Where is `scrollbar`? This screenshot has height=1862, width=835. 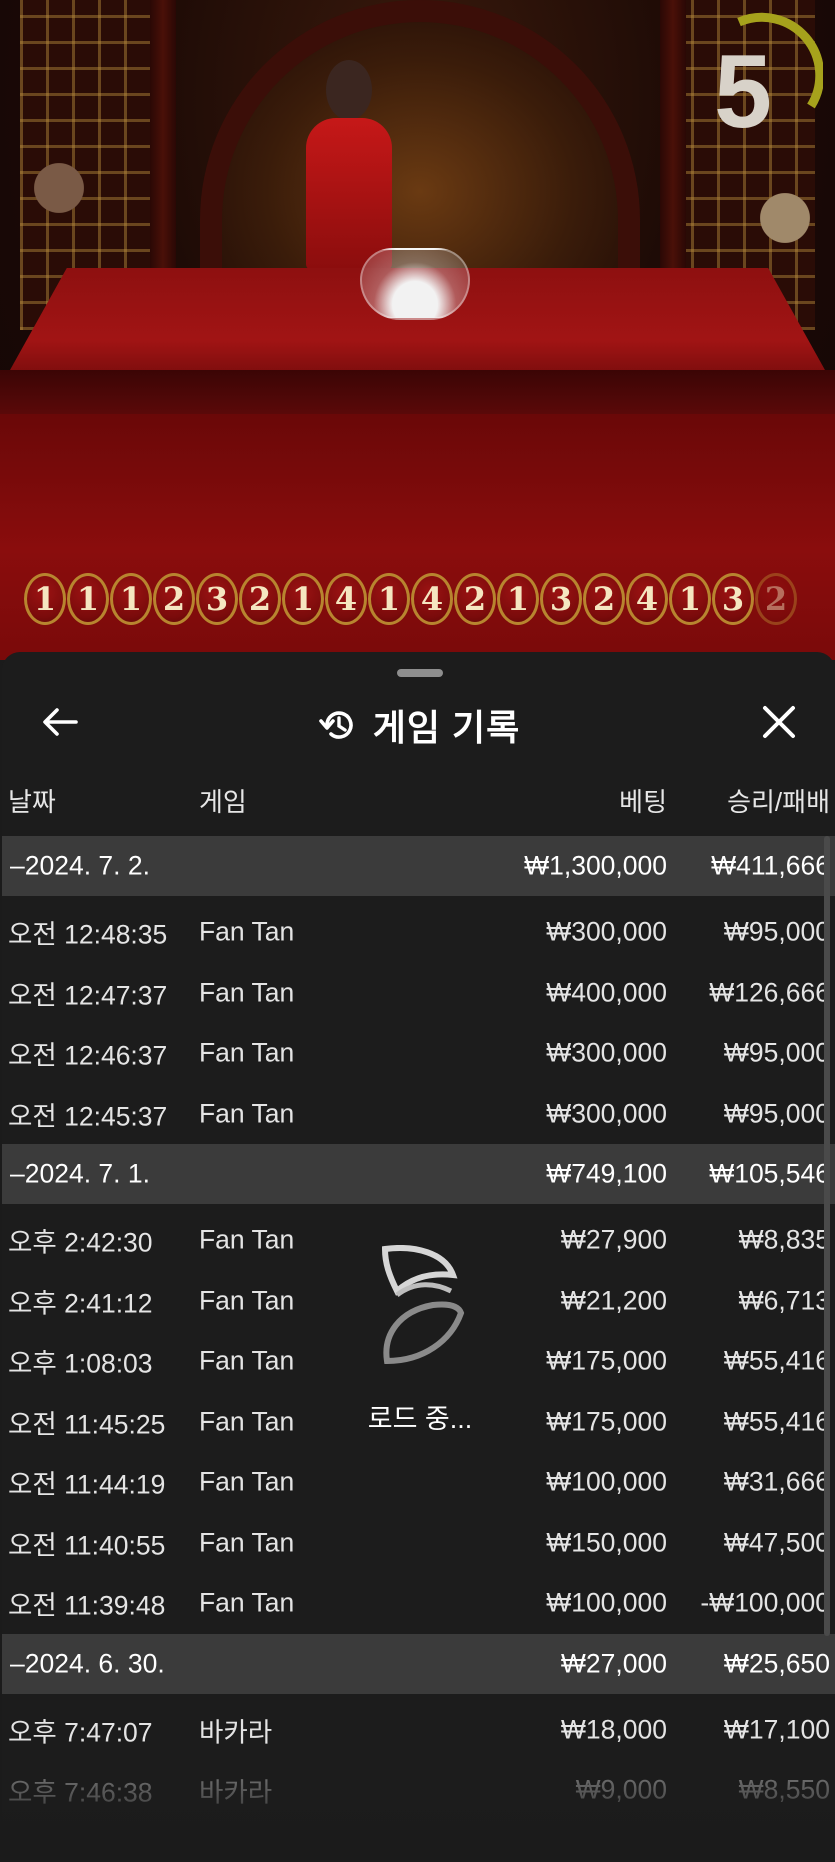
scrollbar is located at coordinates (827, 1236).